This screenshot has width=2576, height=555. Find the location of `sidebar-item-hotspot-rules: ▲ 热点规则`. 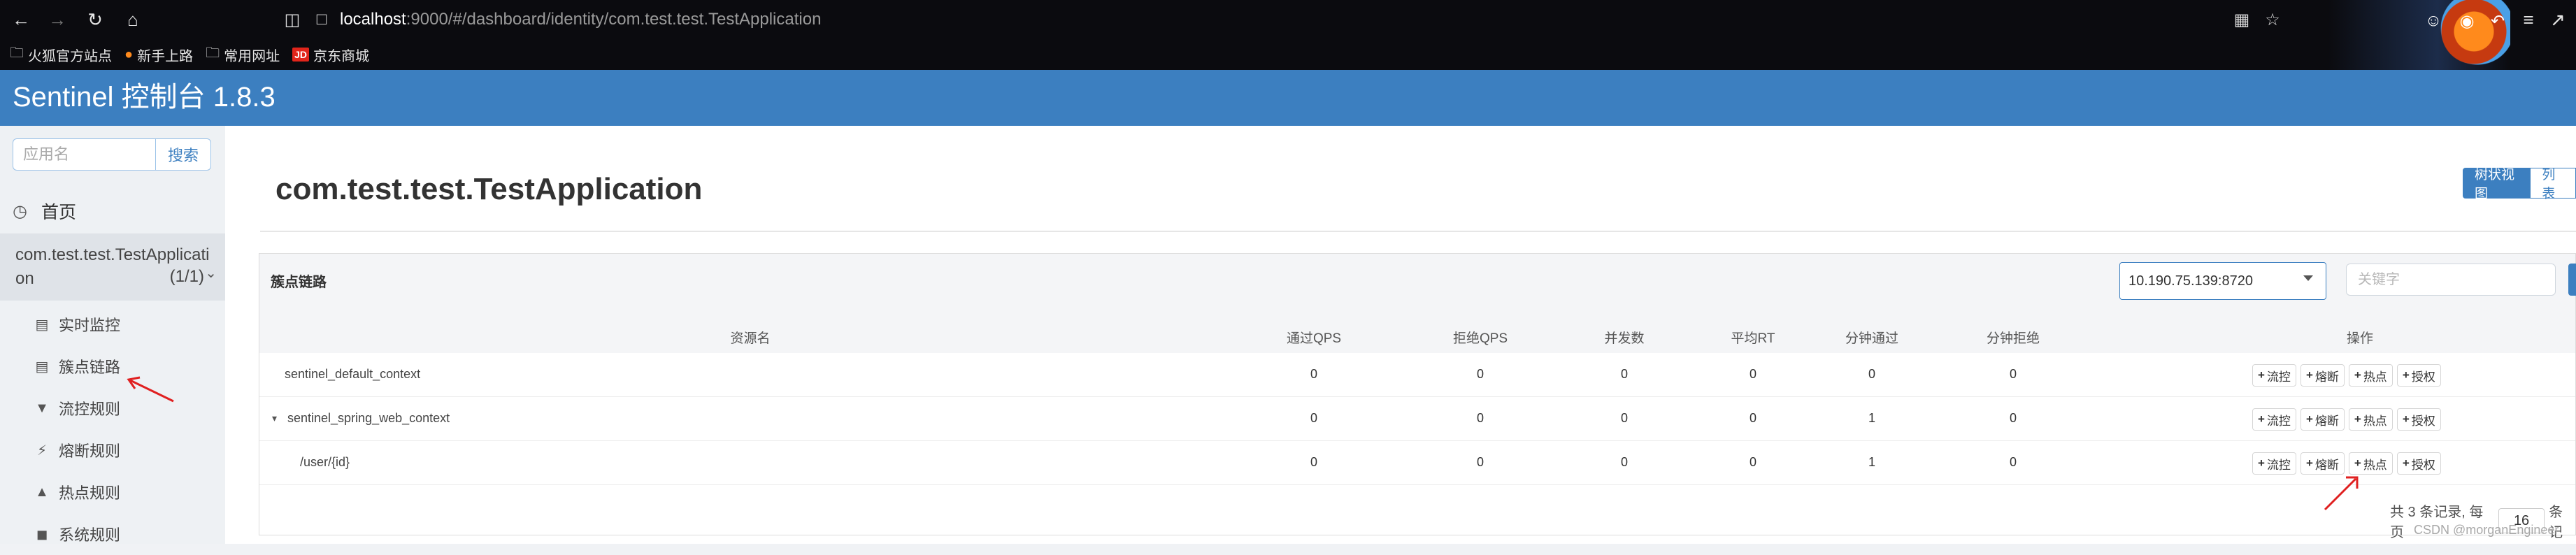

sidebar-item-hotspot-rules: ▲ 热点规则 is located at coordinates (112, 492).